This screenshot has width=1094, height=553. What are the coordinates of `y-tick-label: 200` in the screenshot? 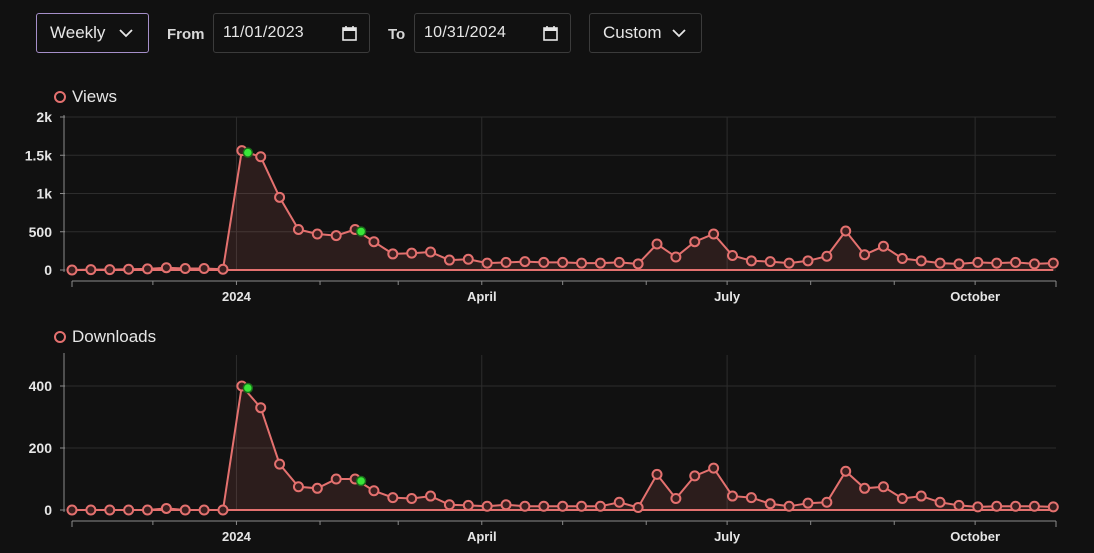 It's located at (41, 448).